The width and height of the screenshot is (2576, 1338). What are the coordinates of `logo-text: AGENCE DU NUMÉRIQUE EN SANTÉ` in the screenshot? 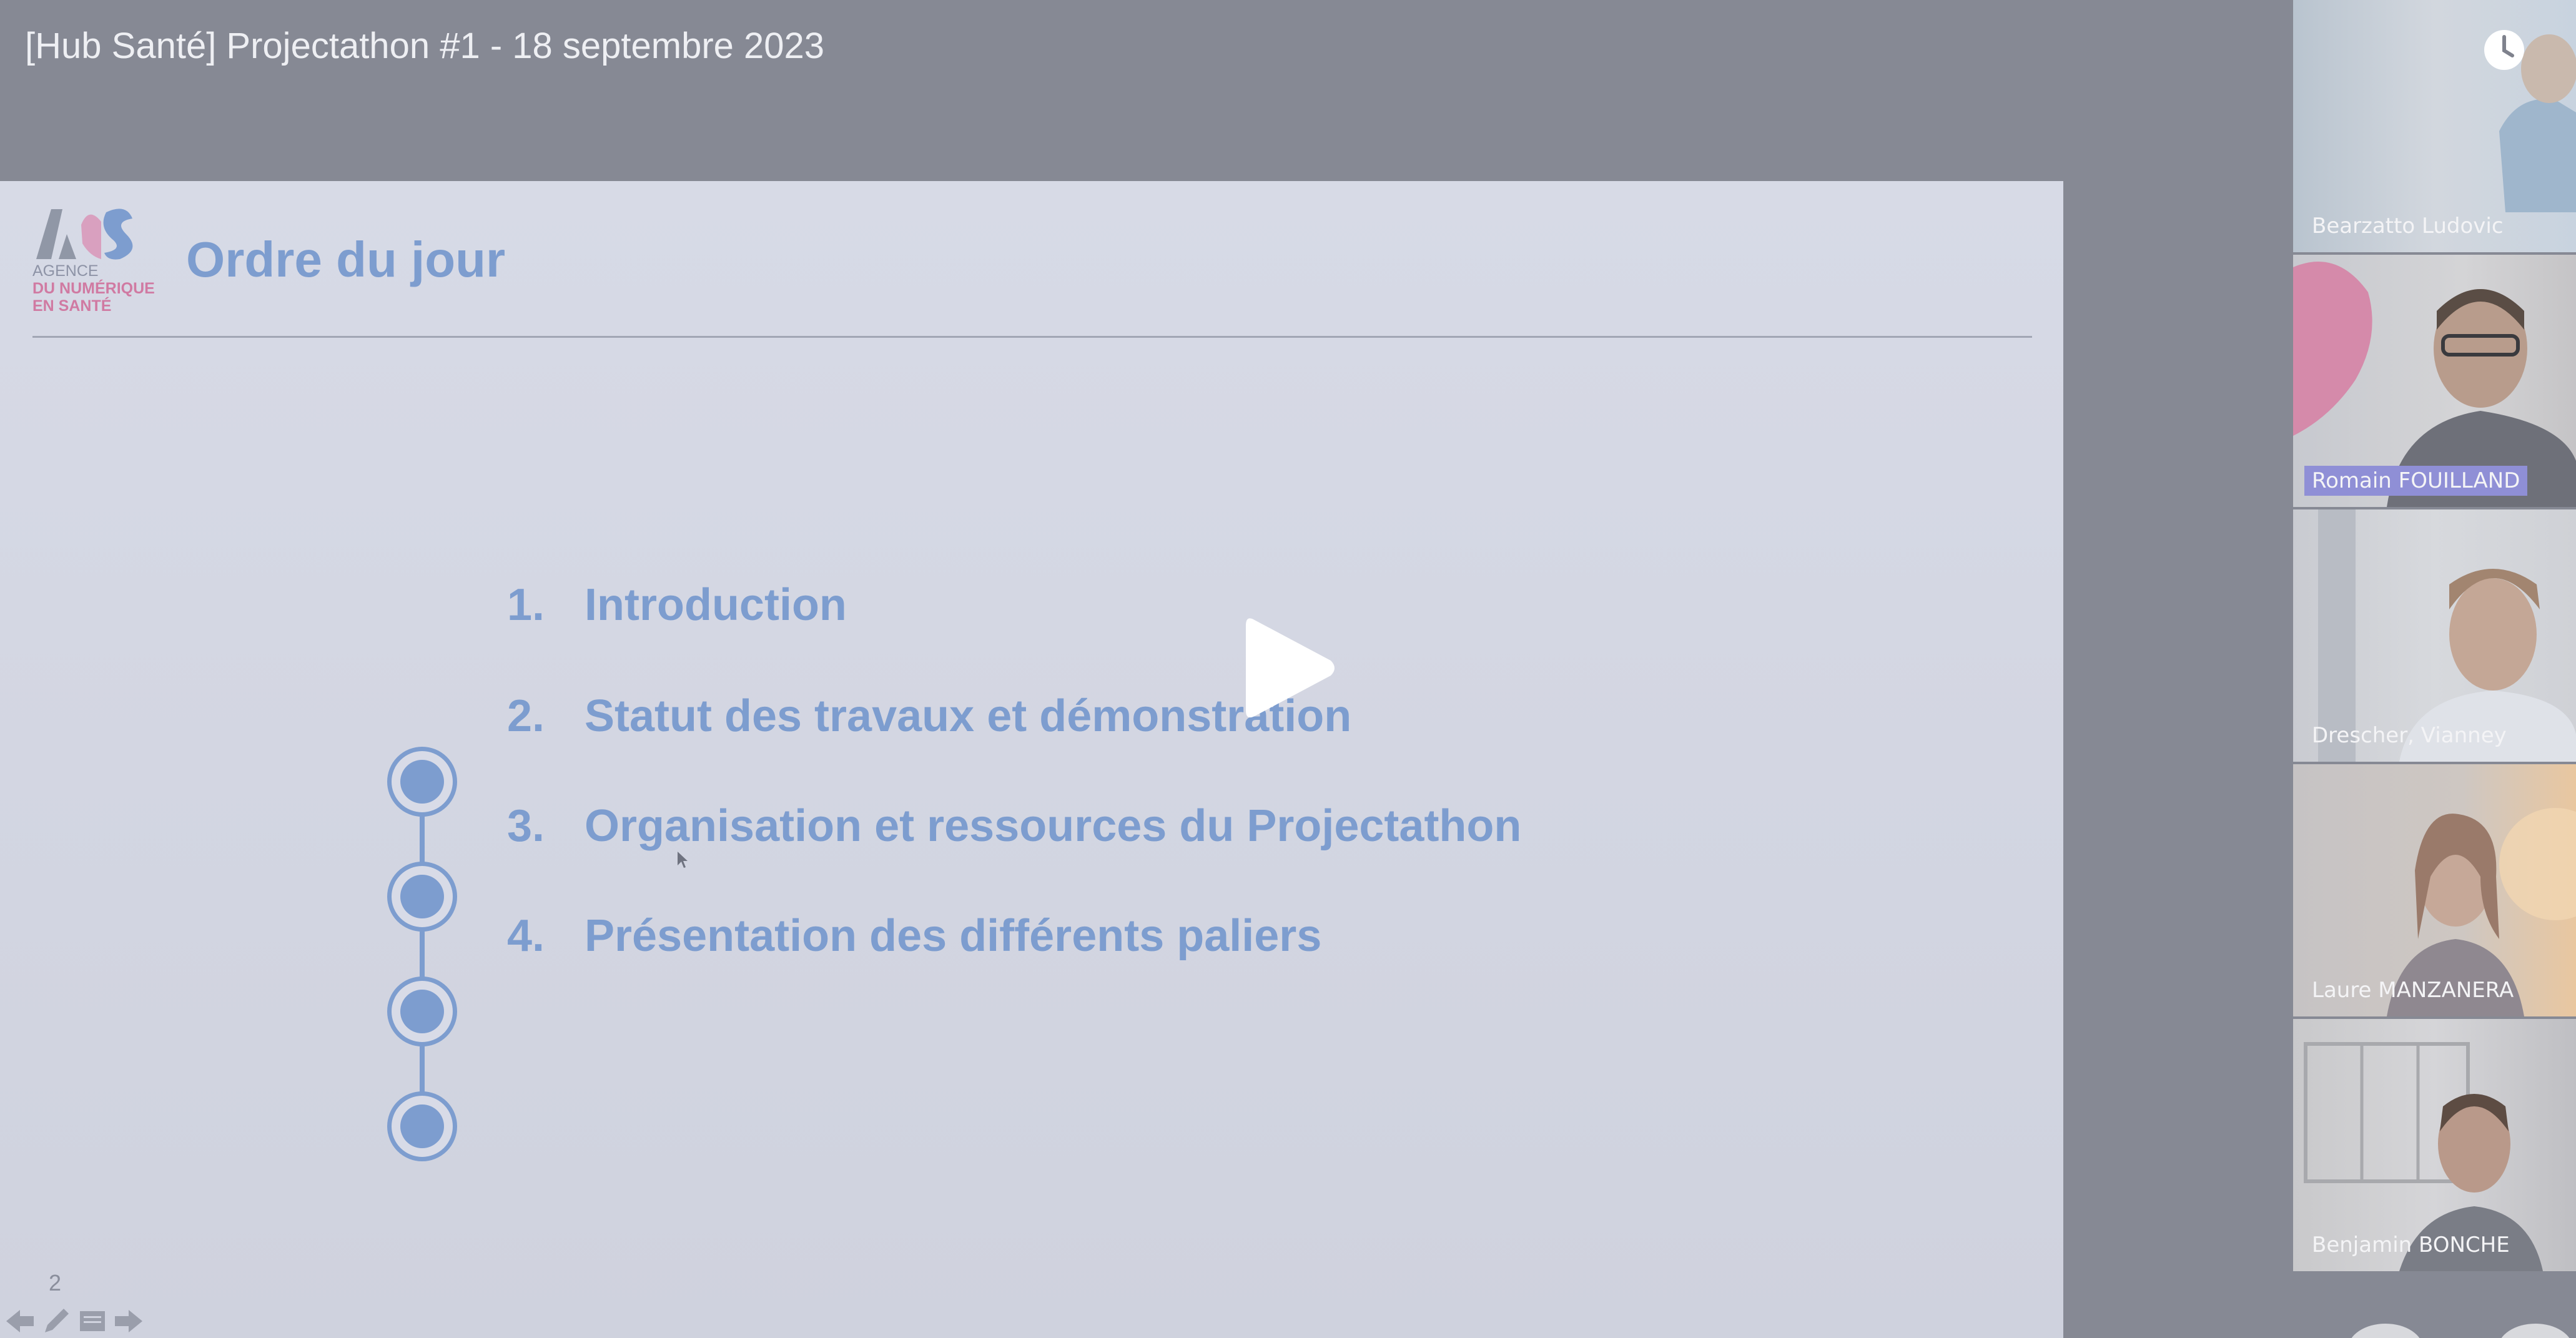 It's located at (93, 288).